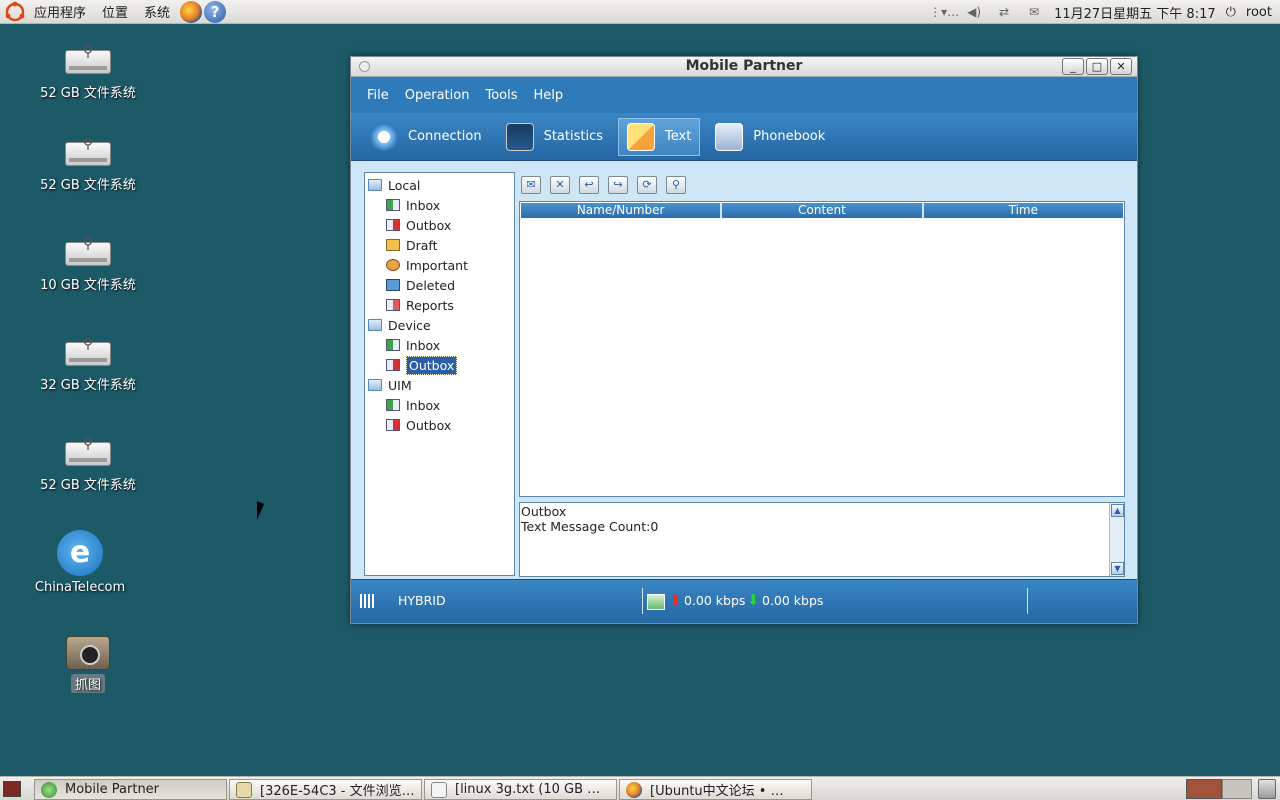 The height and width of the screenshot is (800, 1280). I want to click on scroll-down-icon: ▼, so click(1117, 568).